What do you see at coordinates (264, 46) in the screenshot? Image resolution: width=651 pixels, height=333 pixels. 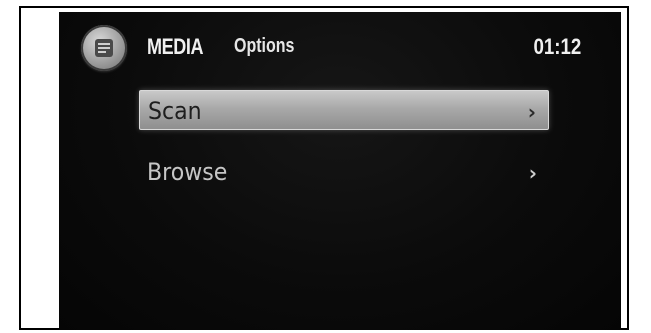 I see `screen-subtitle: Options` at bounding box center [264, 46].